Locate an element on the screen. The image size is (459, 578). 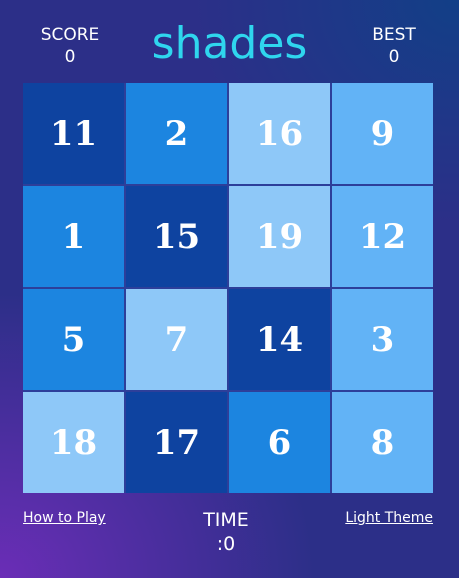
time-value: :0 is located at coordinates (226, 544).